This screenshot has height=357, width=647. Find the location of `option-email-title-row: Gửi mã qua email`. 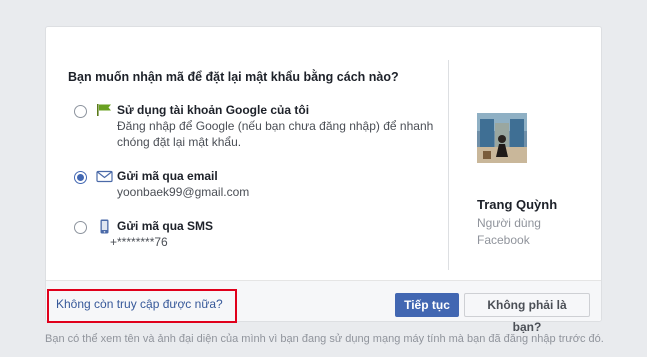

option-email-title-row: Gửi mã qua email is located at coordinates (172, 176).